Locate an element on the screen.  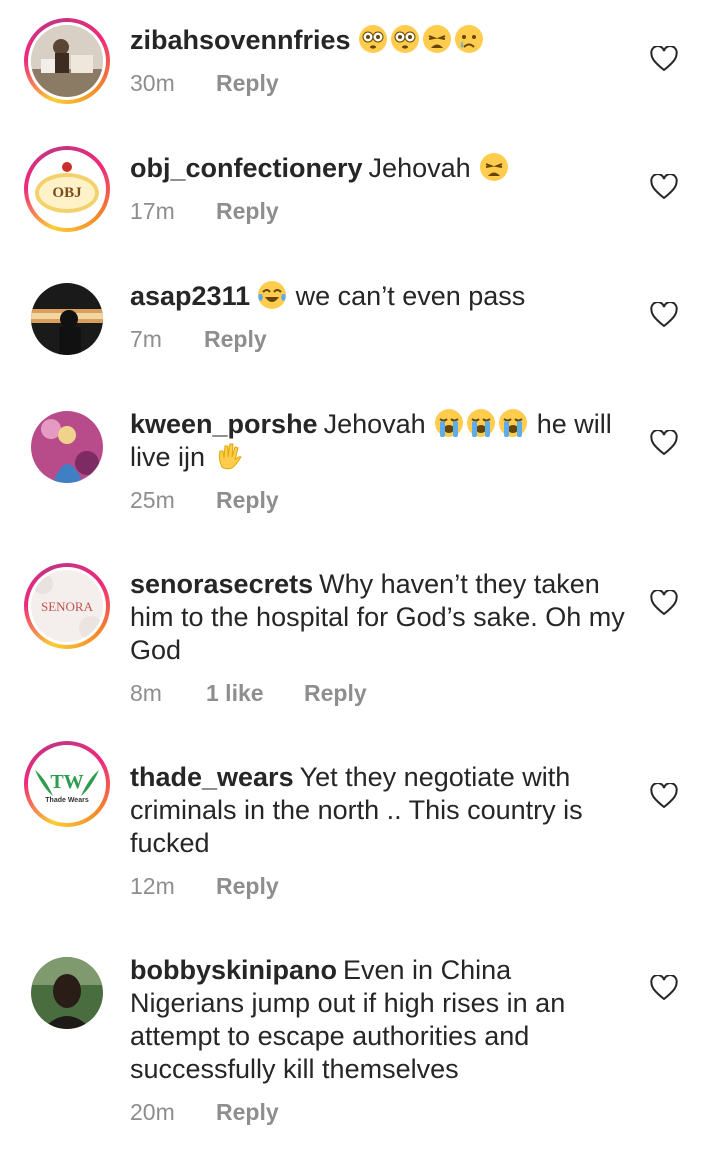
comment-time: 7m is located at coordinates (146, 339).